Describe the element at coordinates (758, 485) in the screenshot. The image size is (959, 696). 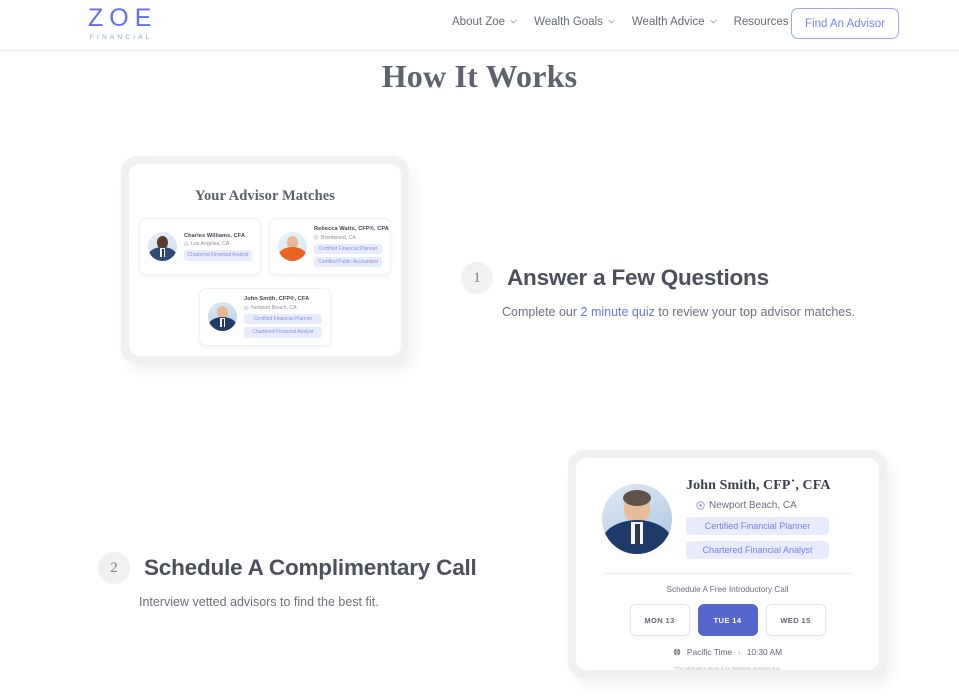
I see `advisor-name: John Smith, CFP˙, CFA` at that location.